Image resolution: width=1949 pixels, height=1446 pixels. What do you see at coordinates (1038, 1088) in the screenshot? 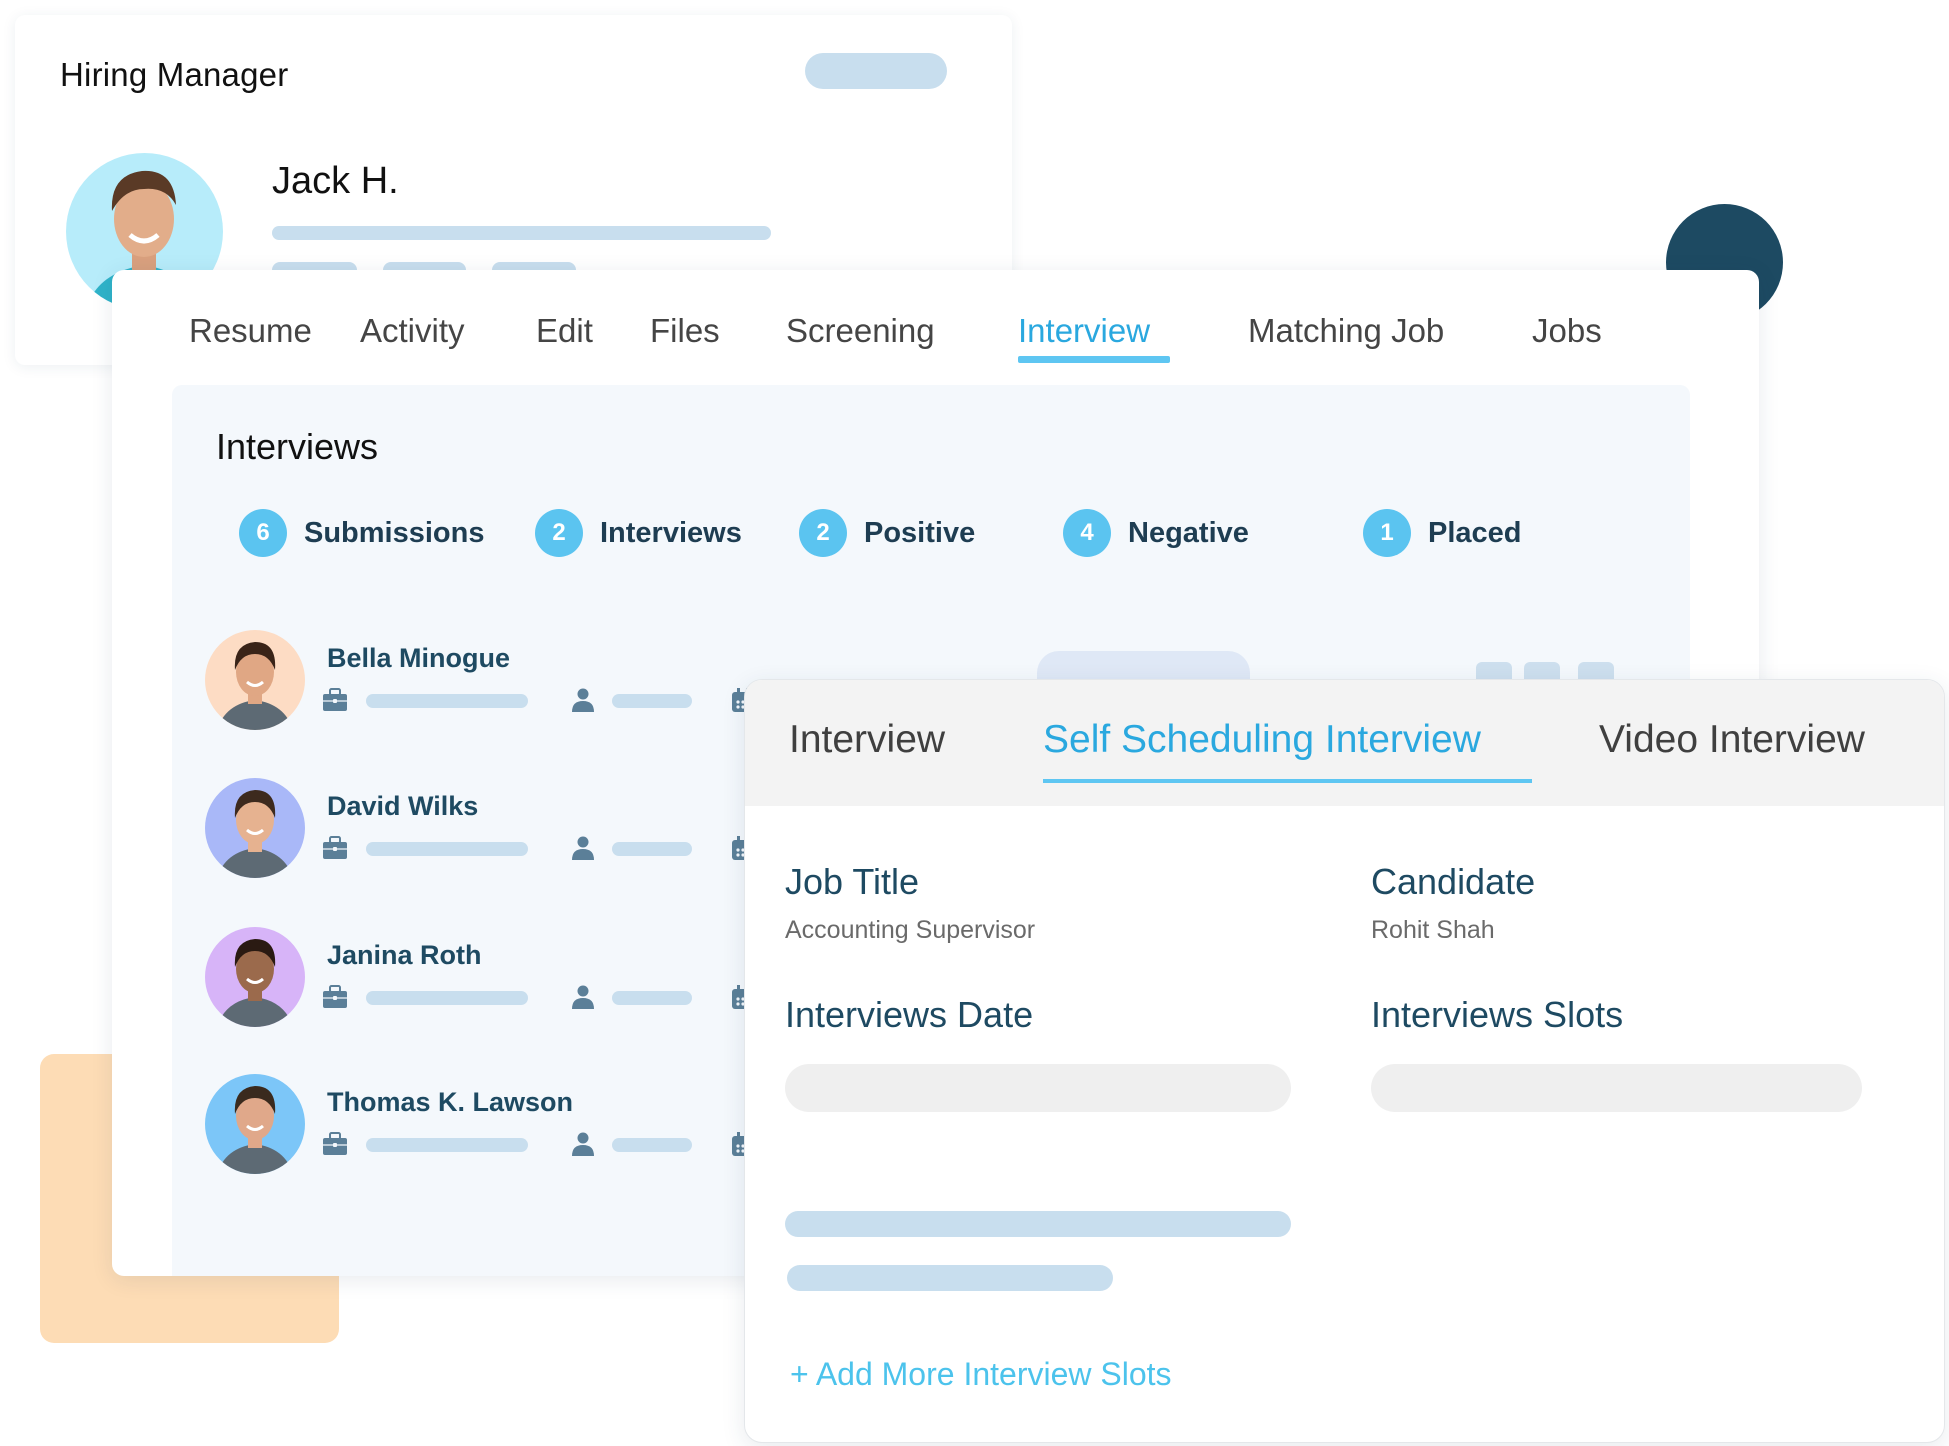
I see `interviews-date-input` at bounding box center [1038, 1088].